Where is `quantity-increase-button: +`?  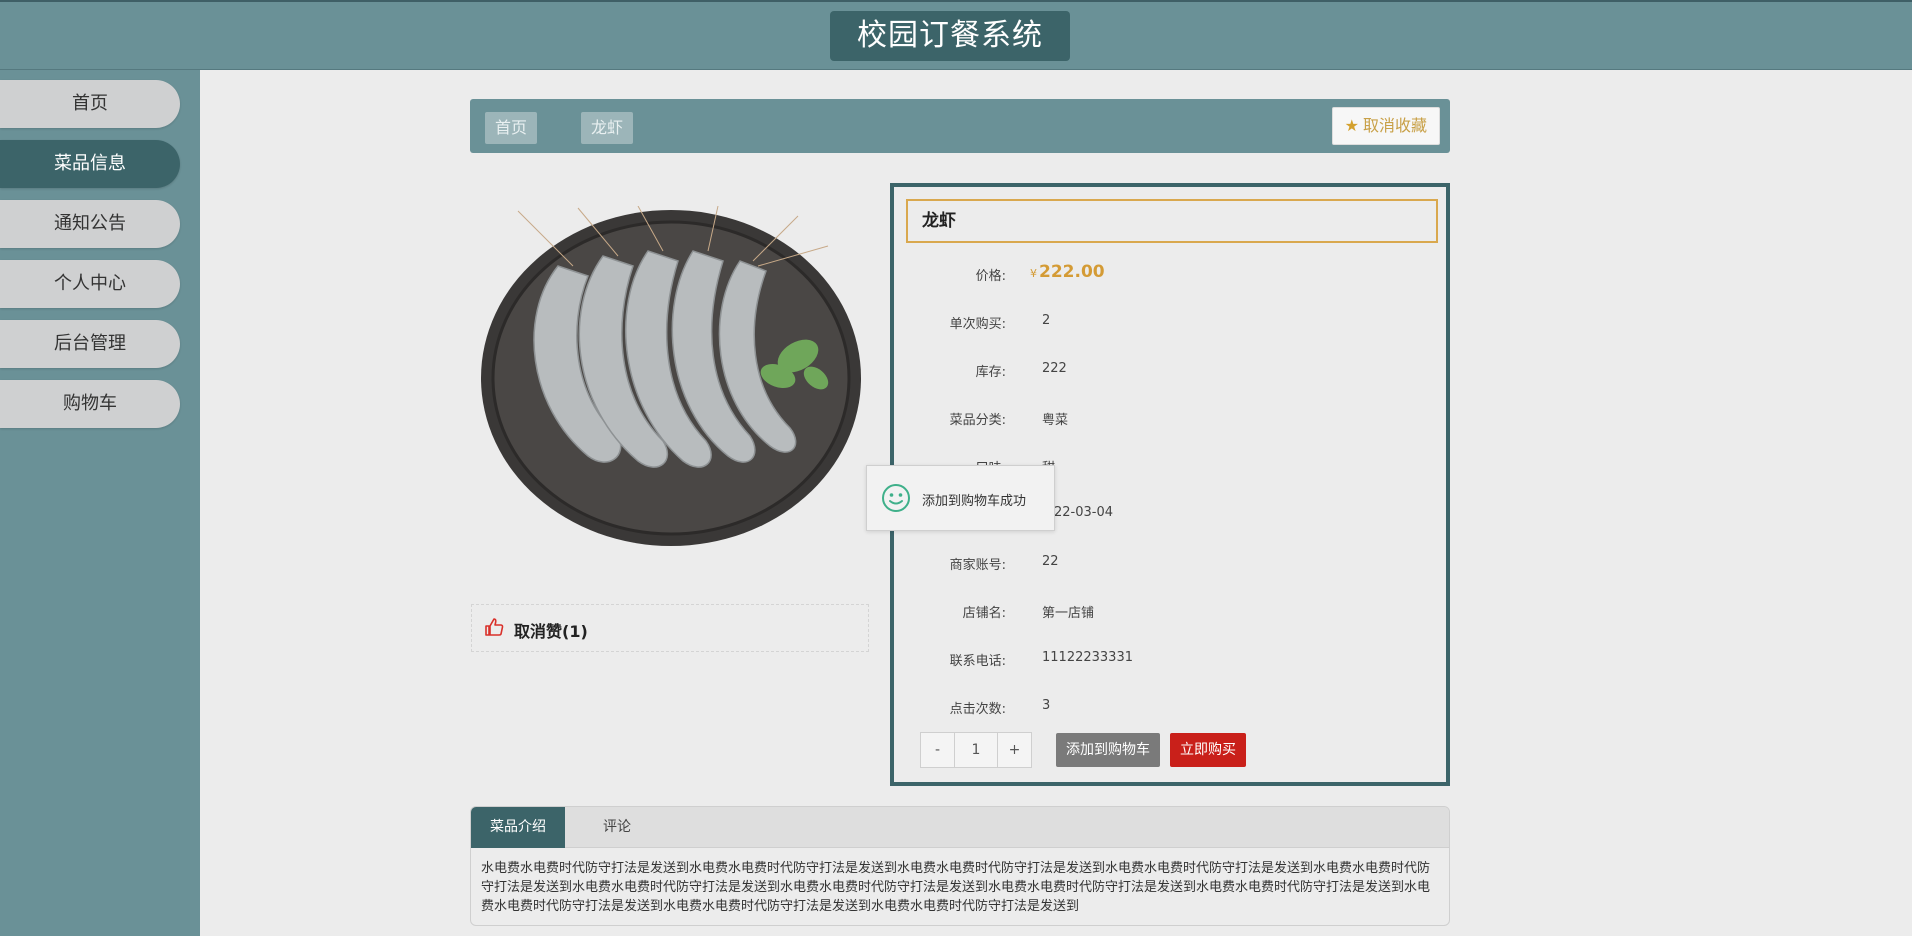 quantity-increase-button: + is located at coordinates (1014, 750).